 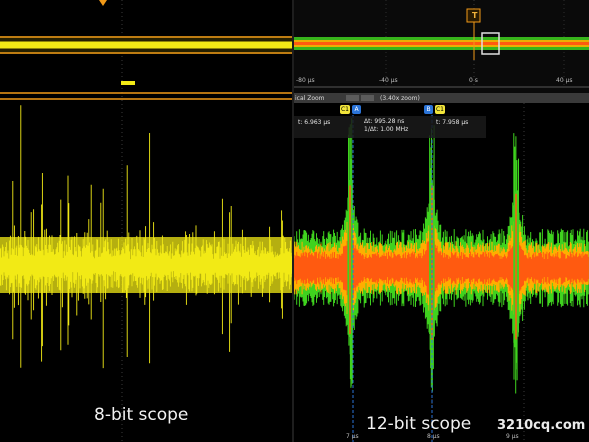 I want to click on zoom-window-indicator, so click(x=128, y=83).